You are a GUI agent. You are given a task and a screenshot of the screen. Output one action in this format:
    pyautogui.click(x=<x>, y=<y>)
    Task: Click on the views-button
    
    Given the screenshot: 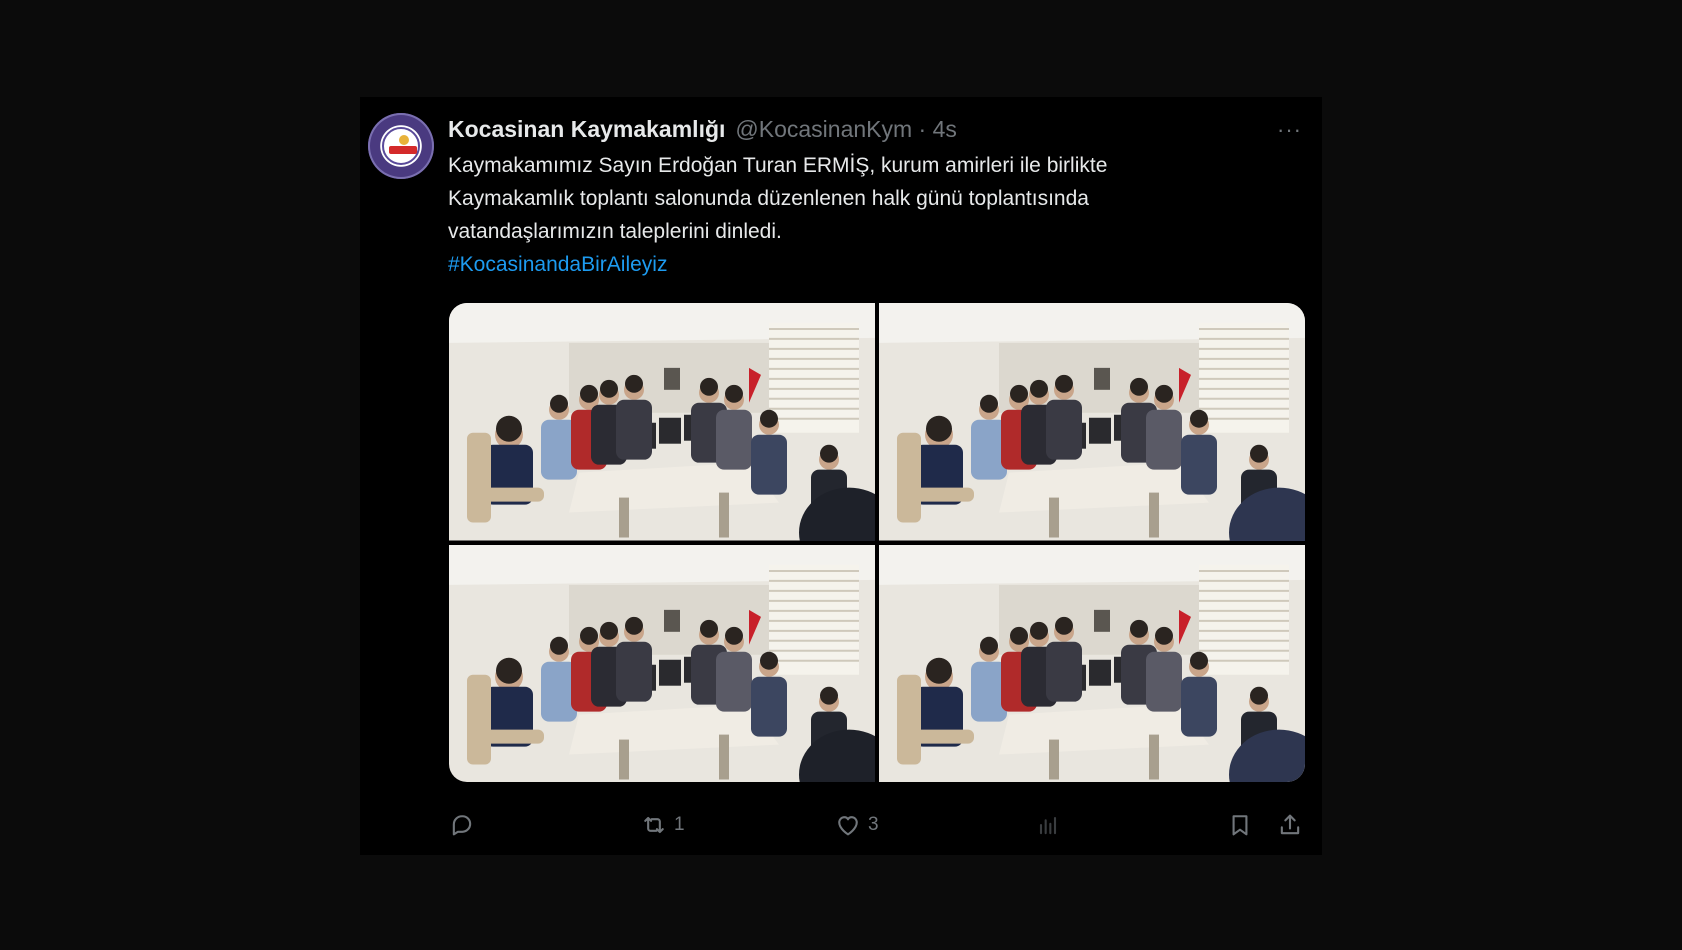 What is the action you would take?
    pyautogui.click(x=1051, y=825)
    